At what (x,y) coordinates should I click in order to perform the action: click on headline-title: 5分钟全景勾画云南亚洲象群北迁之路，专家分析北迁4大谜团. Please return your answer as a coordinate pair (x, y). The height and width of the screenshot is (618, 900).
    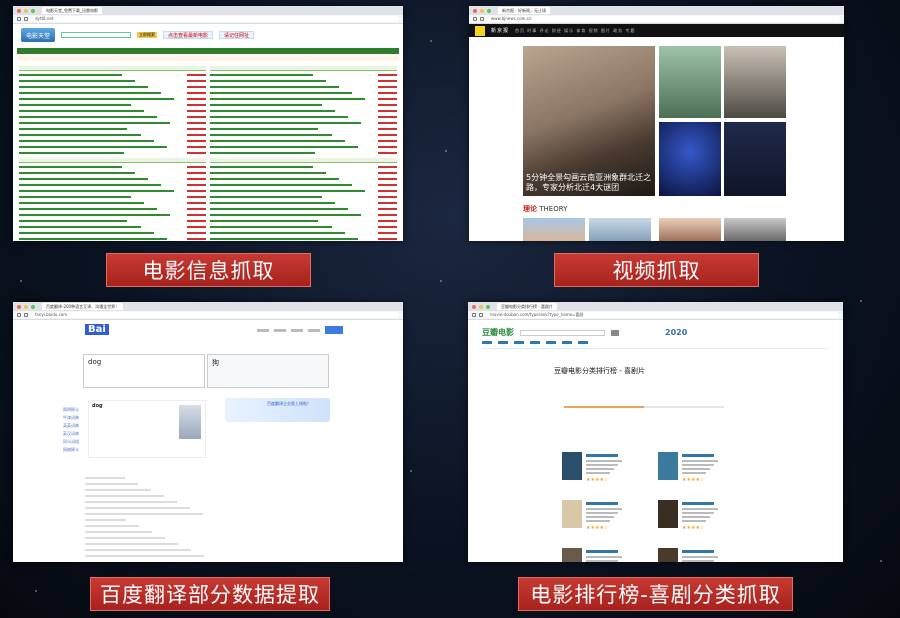
    Looking at the image, I should click on (589, 183).